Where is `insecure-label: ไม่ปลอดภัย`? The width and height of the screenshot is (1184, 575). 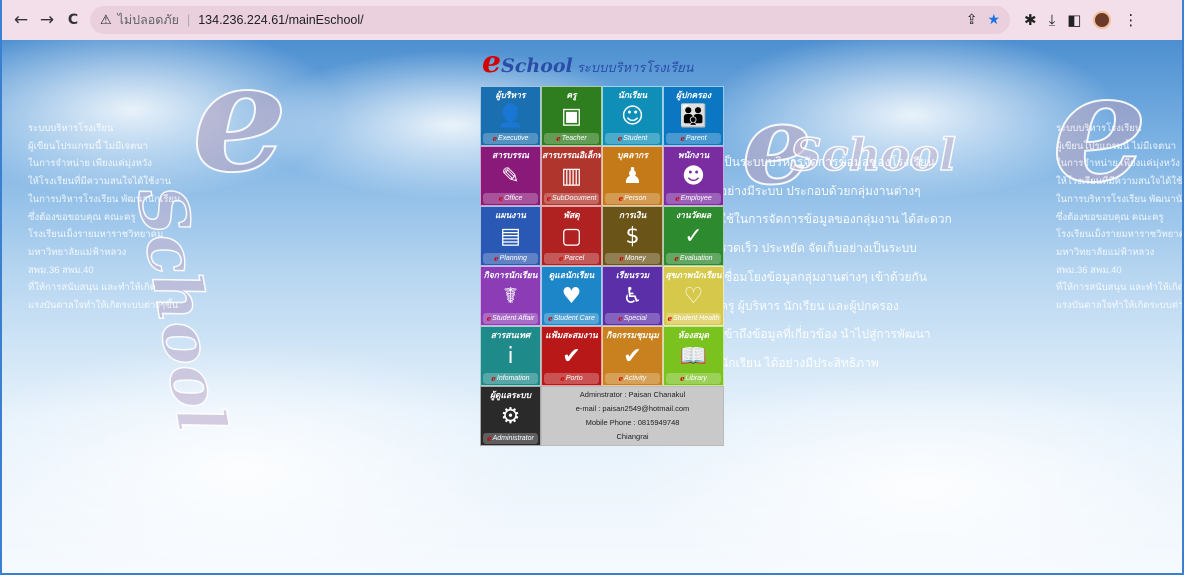
insecure-label: ไม่ปลอดภัย is located at coordinates (148, 20).